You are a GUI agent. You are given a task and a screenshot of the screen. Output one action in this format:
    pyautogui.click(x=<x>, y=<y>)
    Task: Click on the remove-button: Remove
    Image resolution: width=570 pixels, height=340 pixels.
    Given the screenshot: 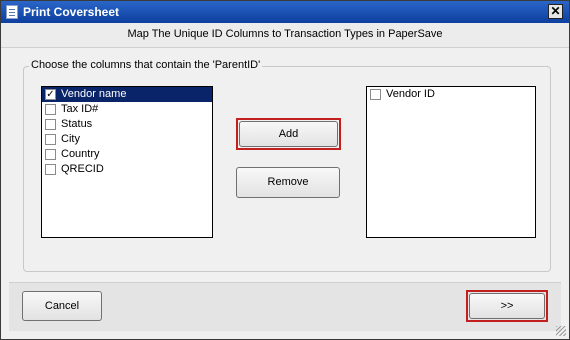 What is the action you would take?
    pyautogui.click(x=288, y=182)
    